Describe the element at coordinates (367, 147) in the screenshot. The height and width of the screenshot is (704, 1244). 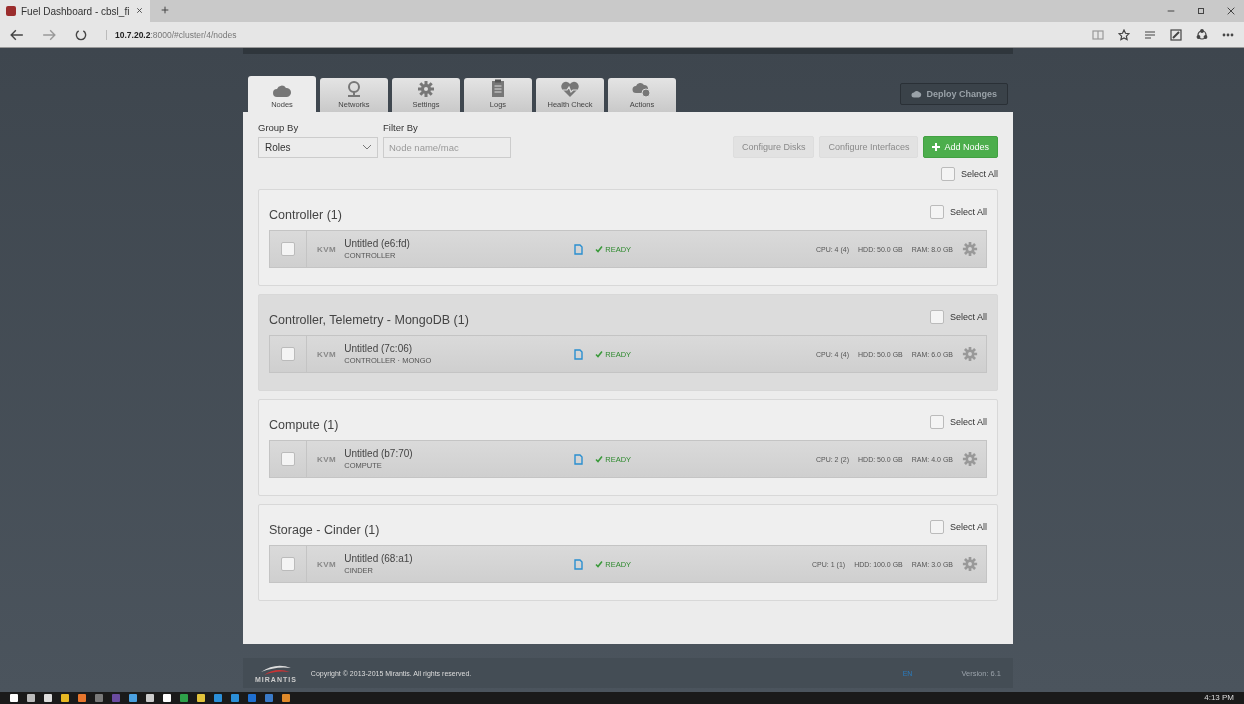
I see `chevron-down-icon` at that location.